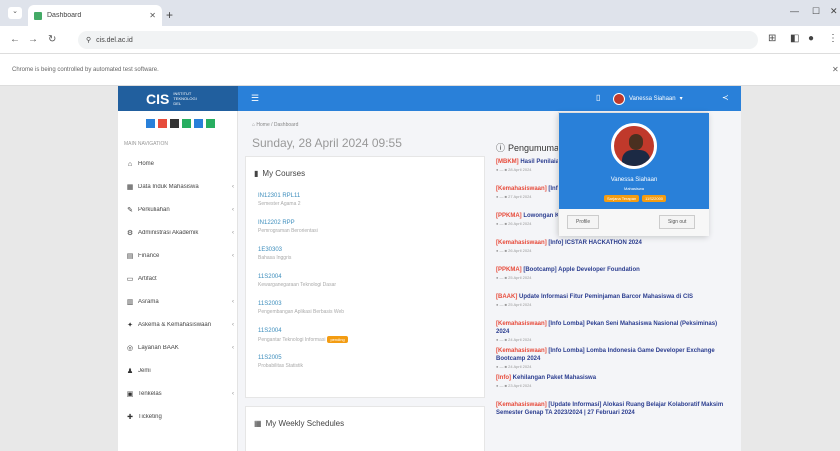 The height and width of the screenshot is (451, 840). Describe the element at coordinates (794, 38) in the screenshot. I see `sidepanel-icon: ◧` at that location.